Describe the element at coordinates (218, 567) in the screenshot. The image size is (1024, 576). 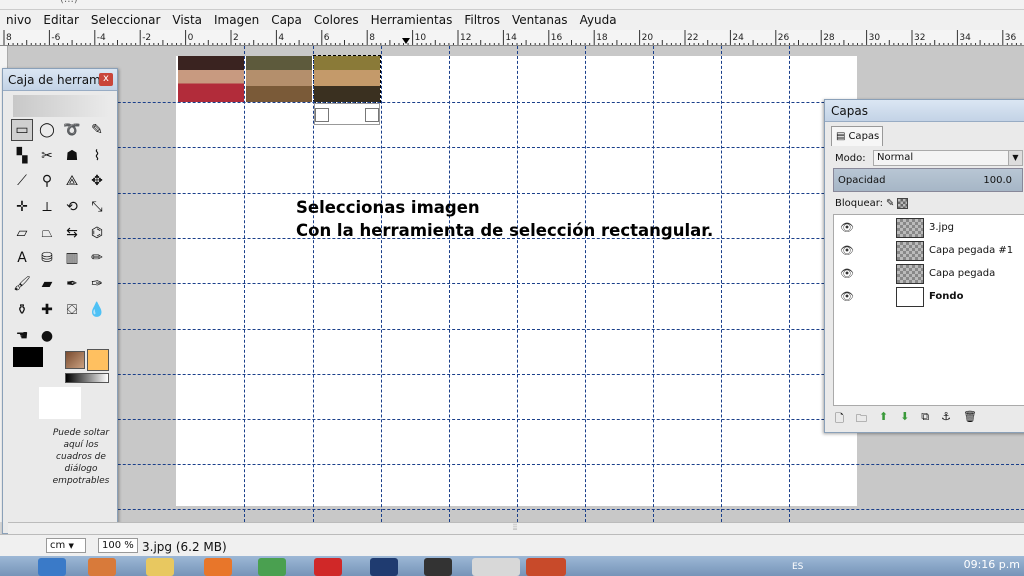
I see `firefox-icon` at that location.